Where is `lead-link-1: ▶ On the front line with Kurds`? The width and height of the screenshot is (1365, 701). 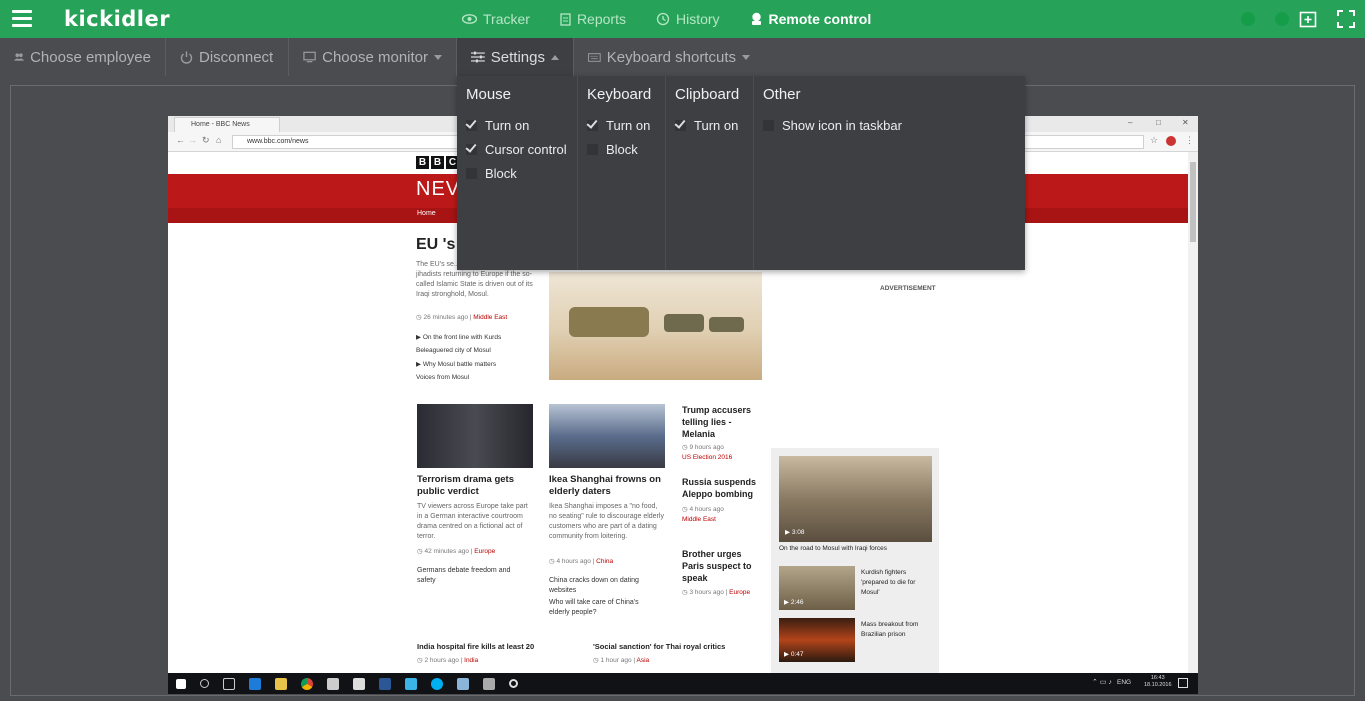 lead-link-1: ▶ On the front line with Kurds is located at coordinates (458, 337).